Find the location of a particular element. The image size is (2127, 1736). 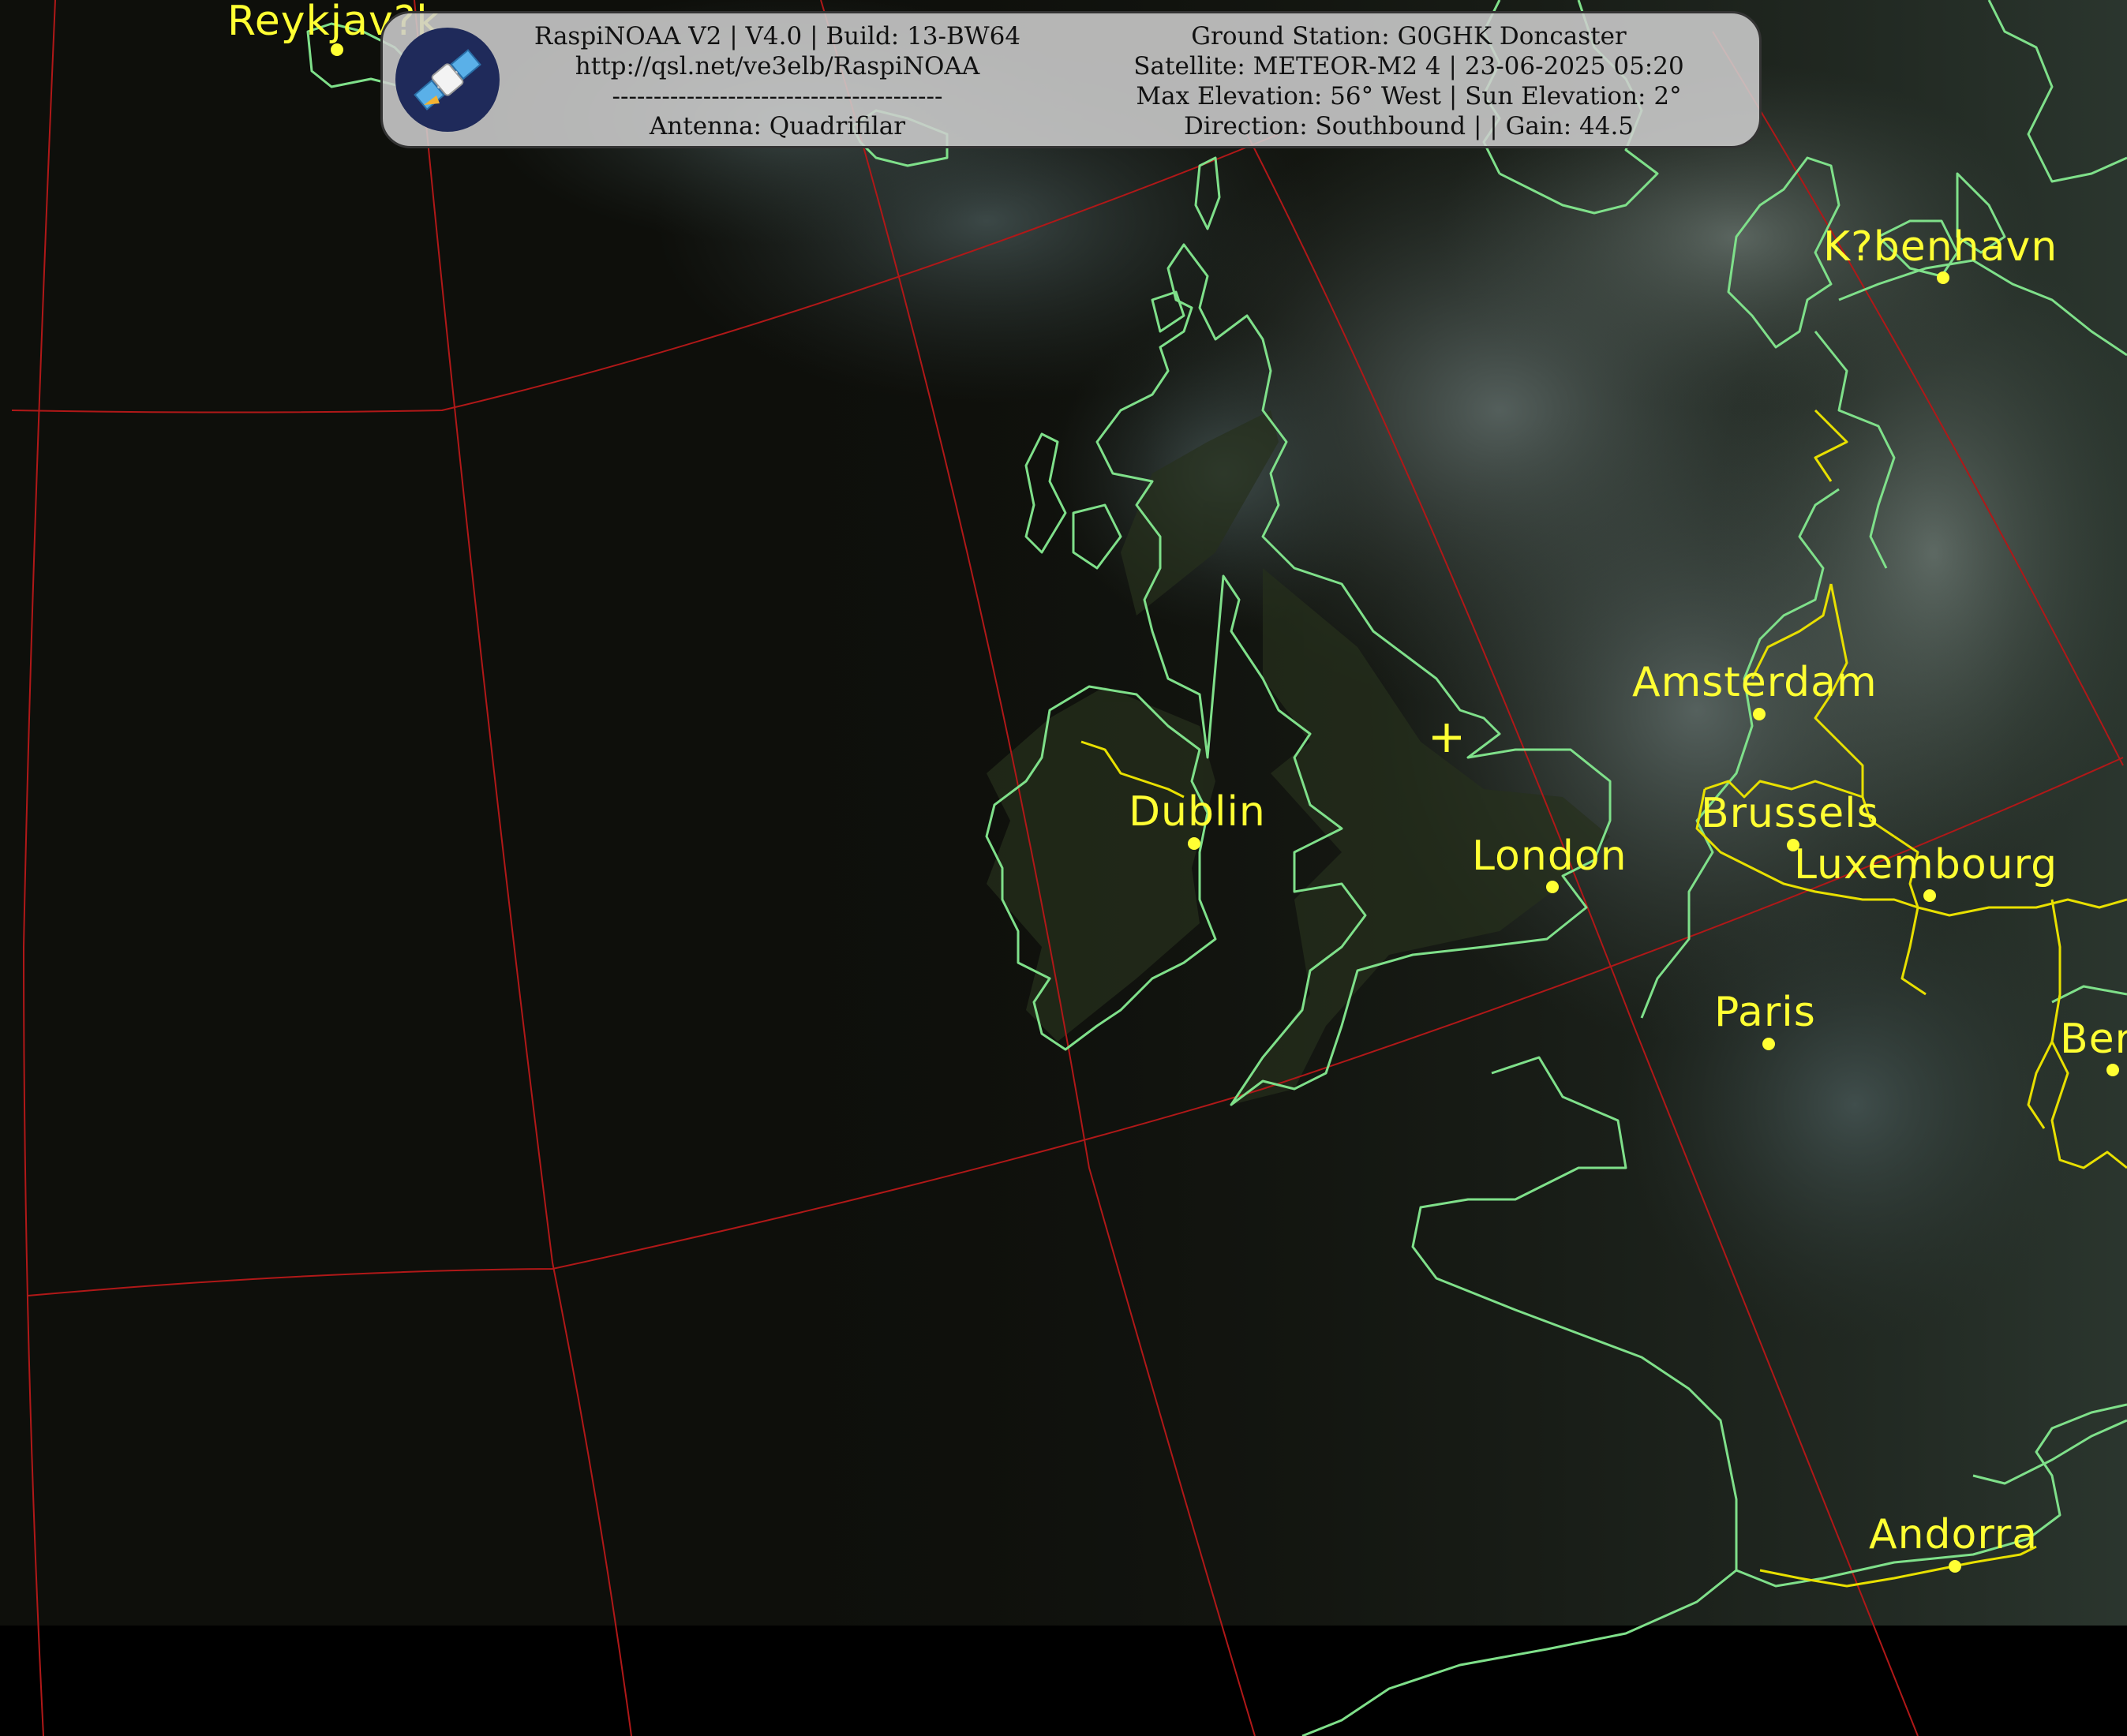

city-label: Dublin is located at coordinates (1197, 812).